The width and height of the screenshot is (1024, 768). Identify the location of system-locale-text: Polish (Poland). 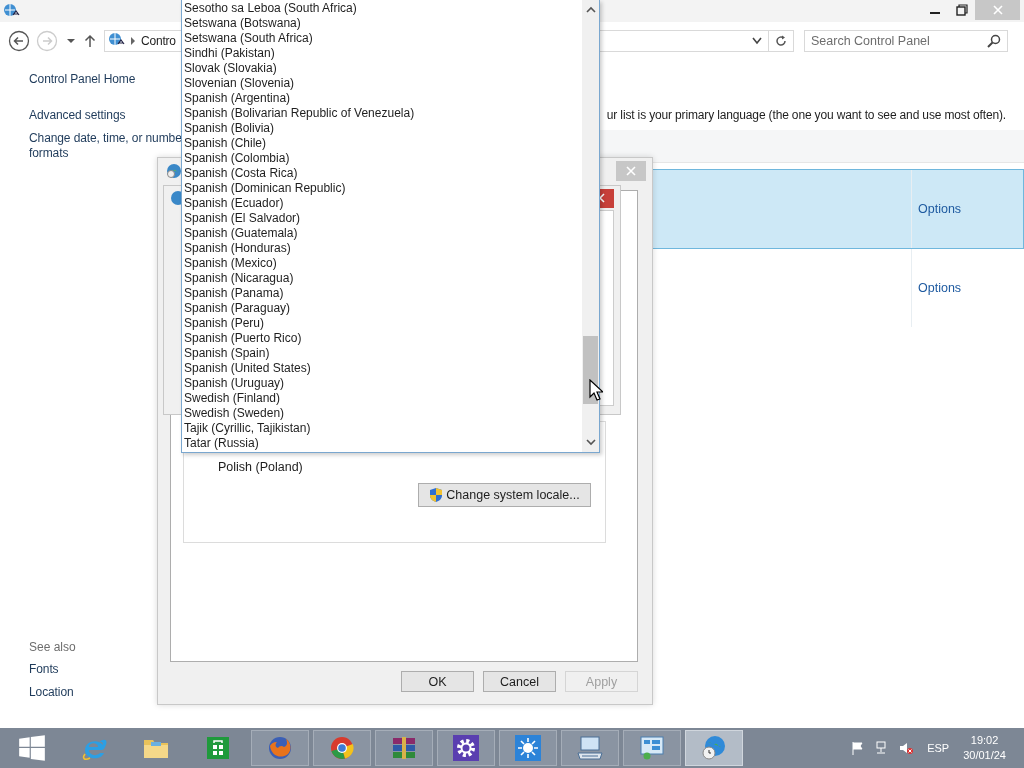
(261, 467).